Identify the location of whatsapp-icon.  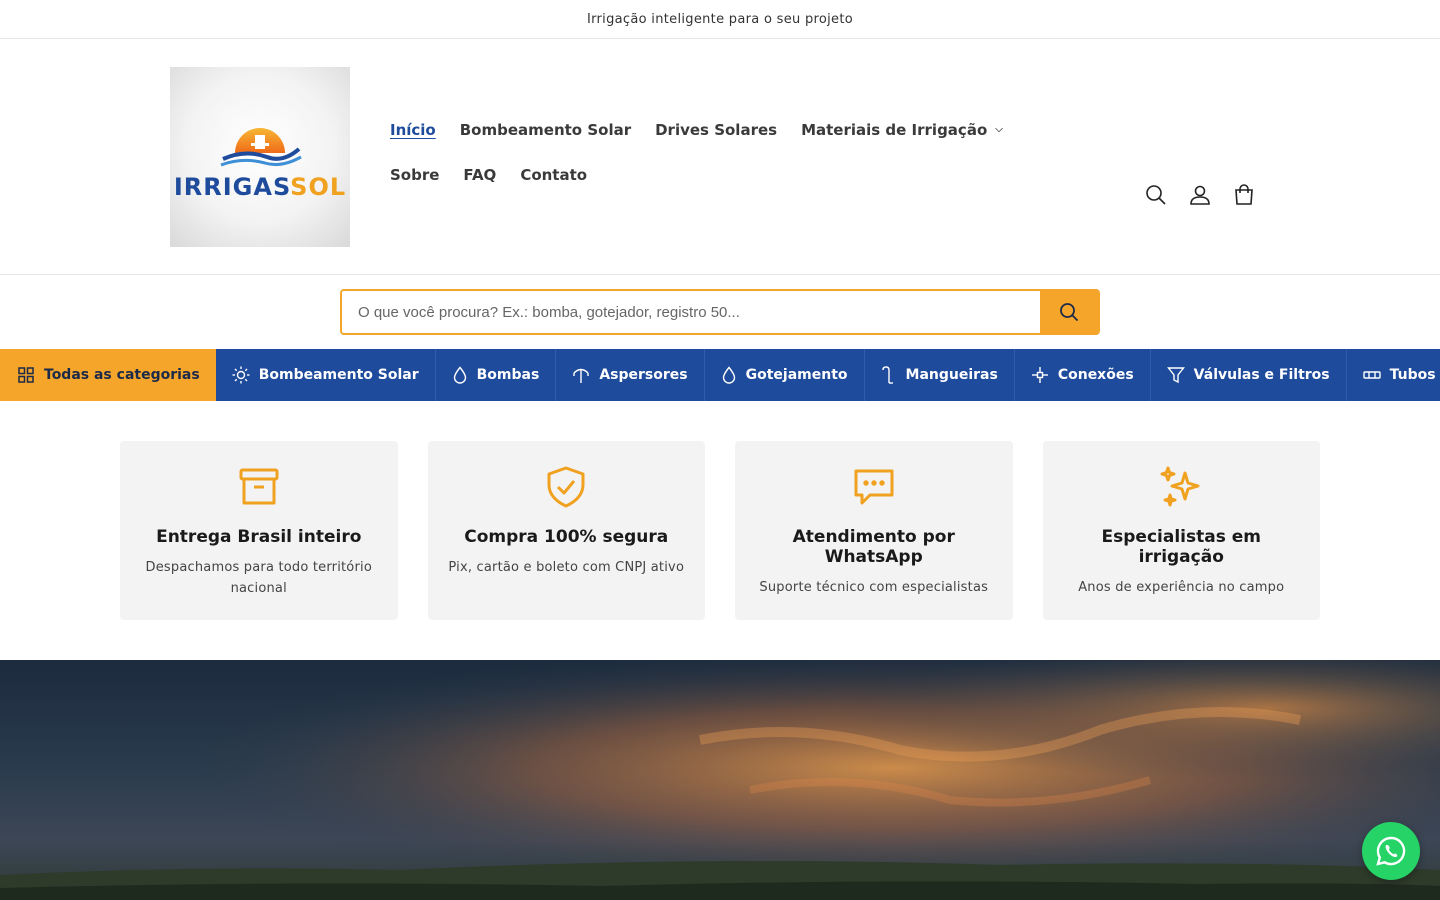
(1391, 851).